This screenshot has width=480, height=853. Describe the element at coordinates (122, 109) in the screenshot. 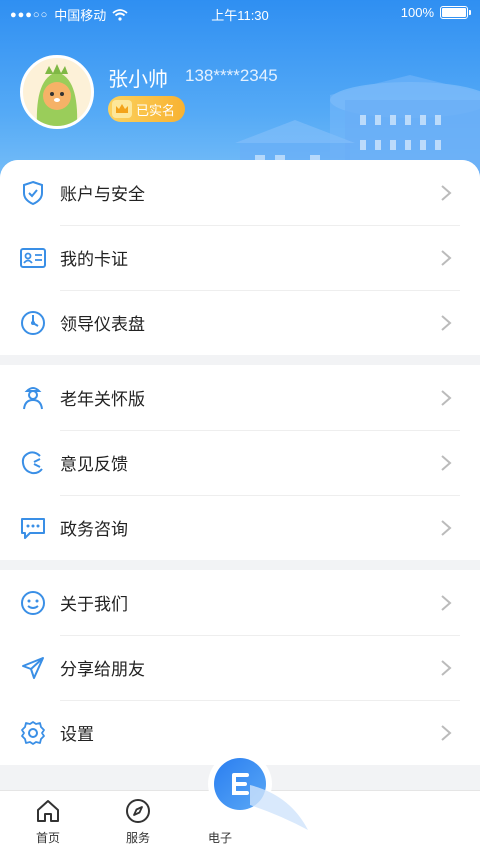

I see `crown-icon` at that location.